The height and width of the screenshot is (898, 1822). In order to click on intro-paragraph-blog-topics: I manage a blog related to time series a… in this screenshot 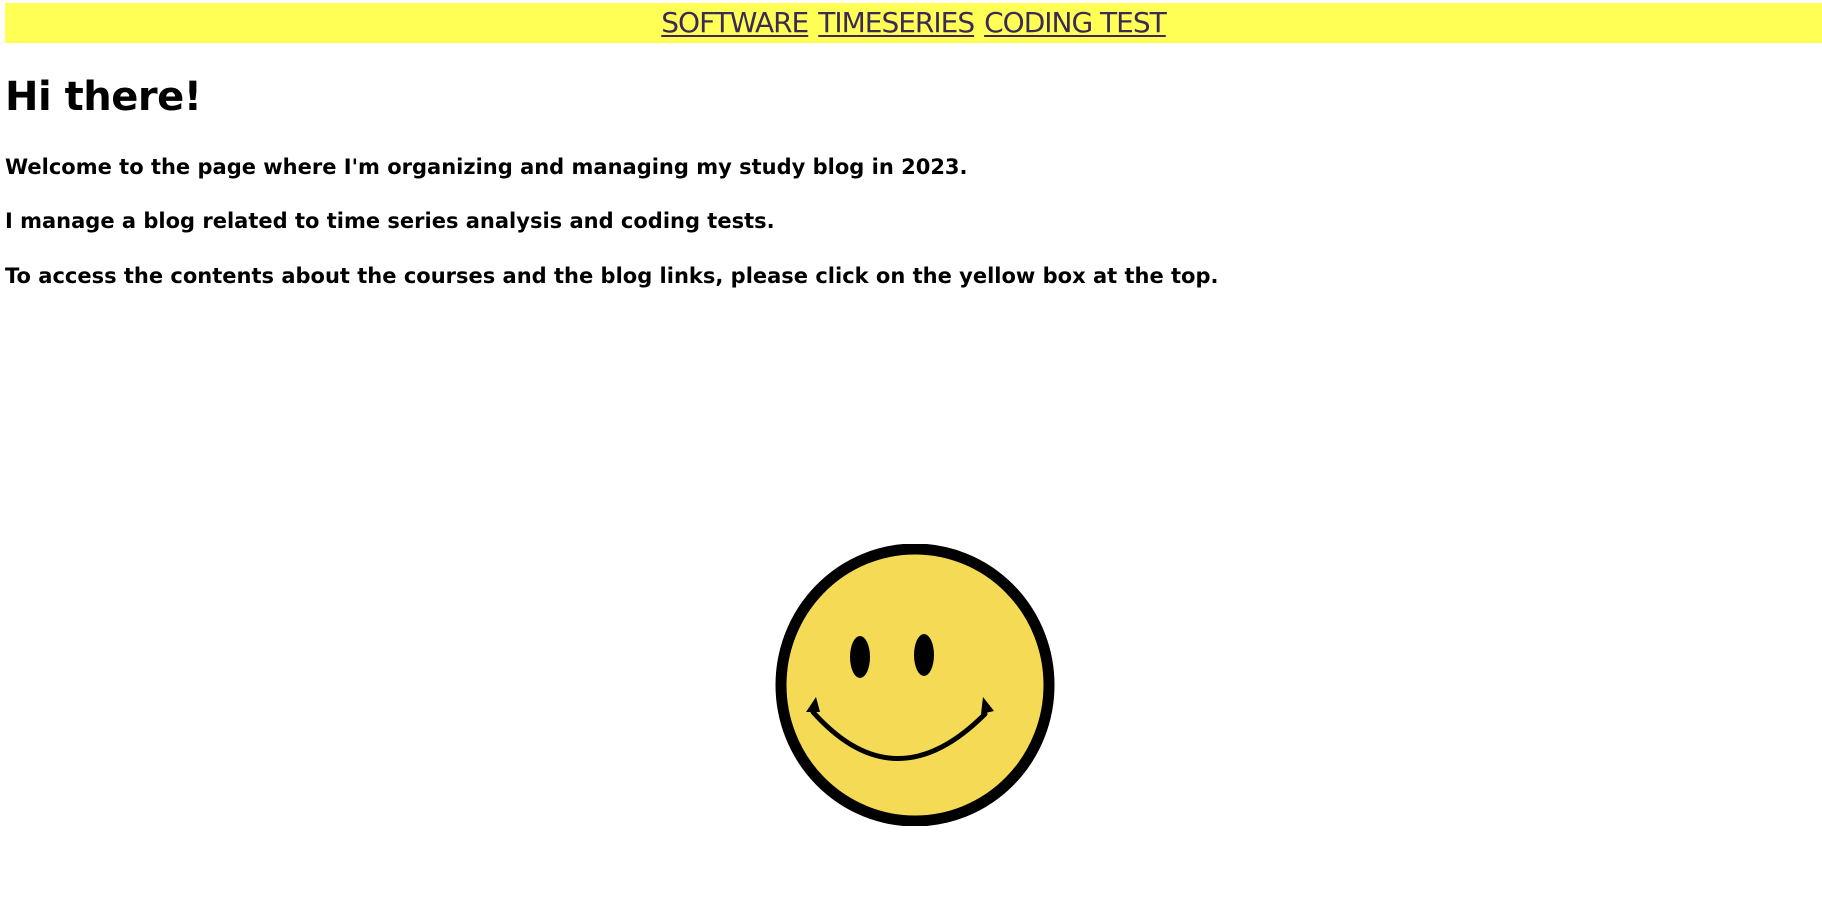, I will do `click(390, 221)`.